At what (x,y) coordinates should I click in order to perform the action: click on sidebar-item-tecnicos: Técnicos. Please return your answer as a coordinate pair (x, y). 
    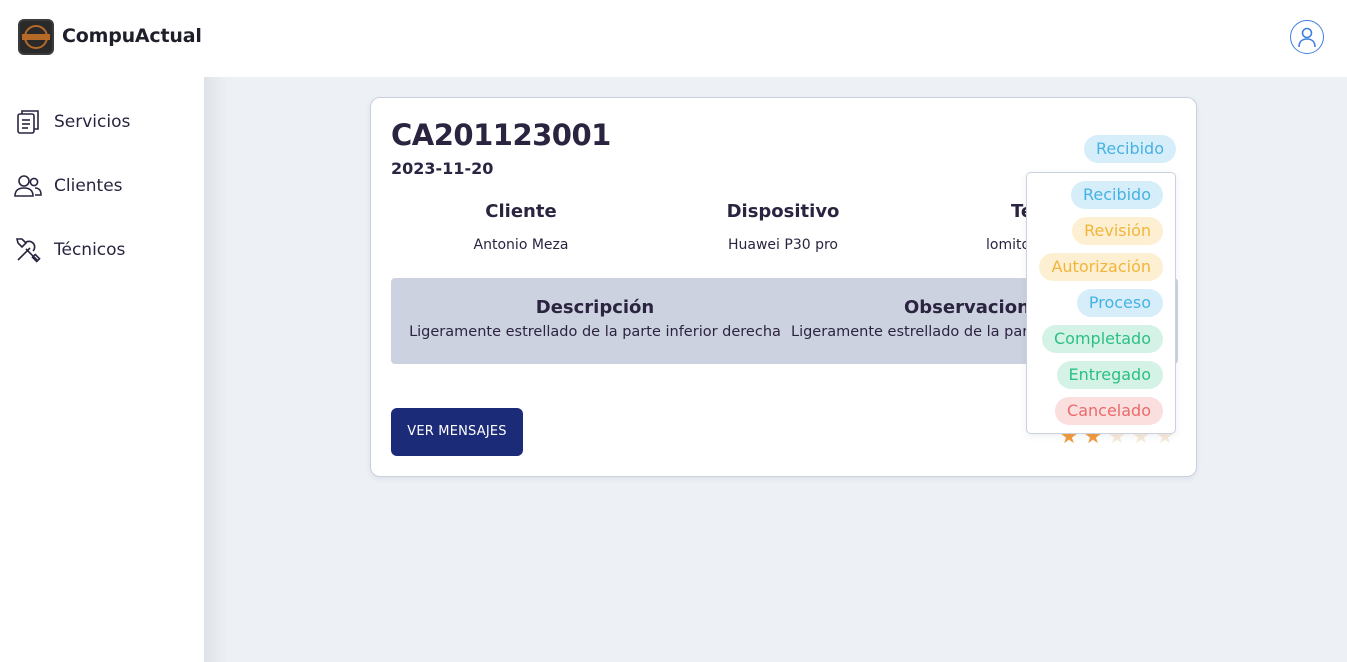
    Looking at the image, I should click on (104, 250).